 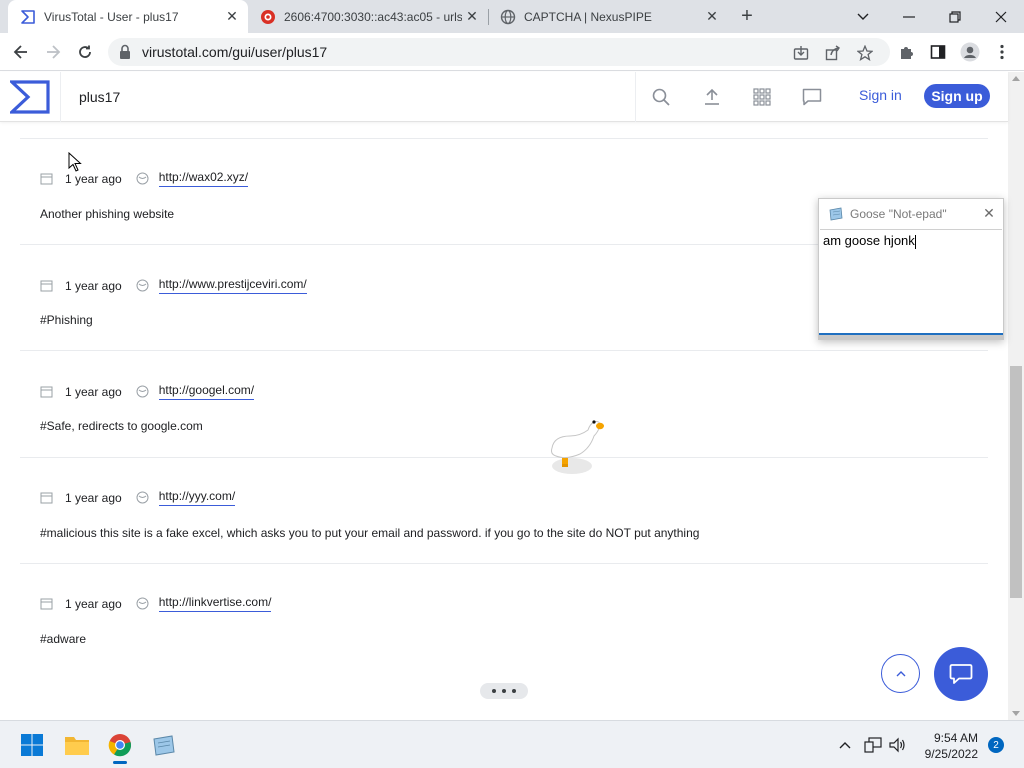 What do you see at coordinates (512, 744) in the screenshot?
I see `windows-taskbar: 9:54 AM 9/25/2022 2` at bounding box center [512, 744].